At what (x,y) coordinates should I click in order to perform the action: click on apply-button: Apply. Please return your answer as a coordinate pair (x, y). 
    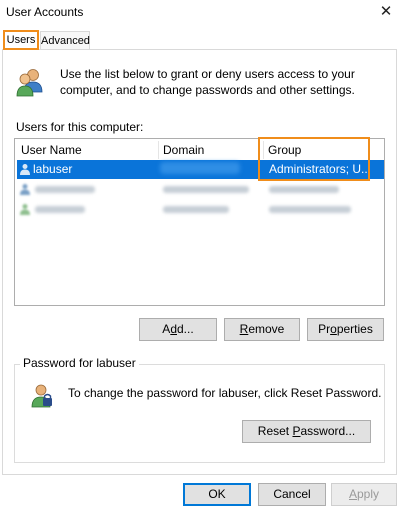
    Looking at the image, I should click on (364, 494).